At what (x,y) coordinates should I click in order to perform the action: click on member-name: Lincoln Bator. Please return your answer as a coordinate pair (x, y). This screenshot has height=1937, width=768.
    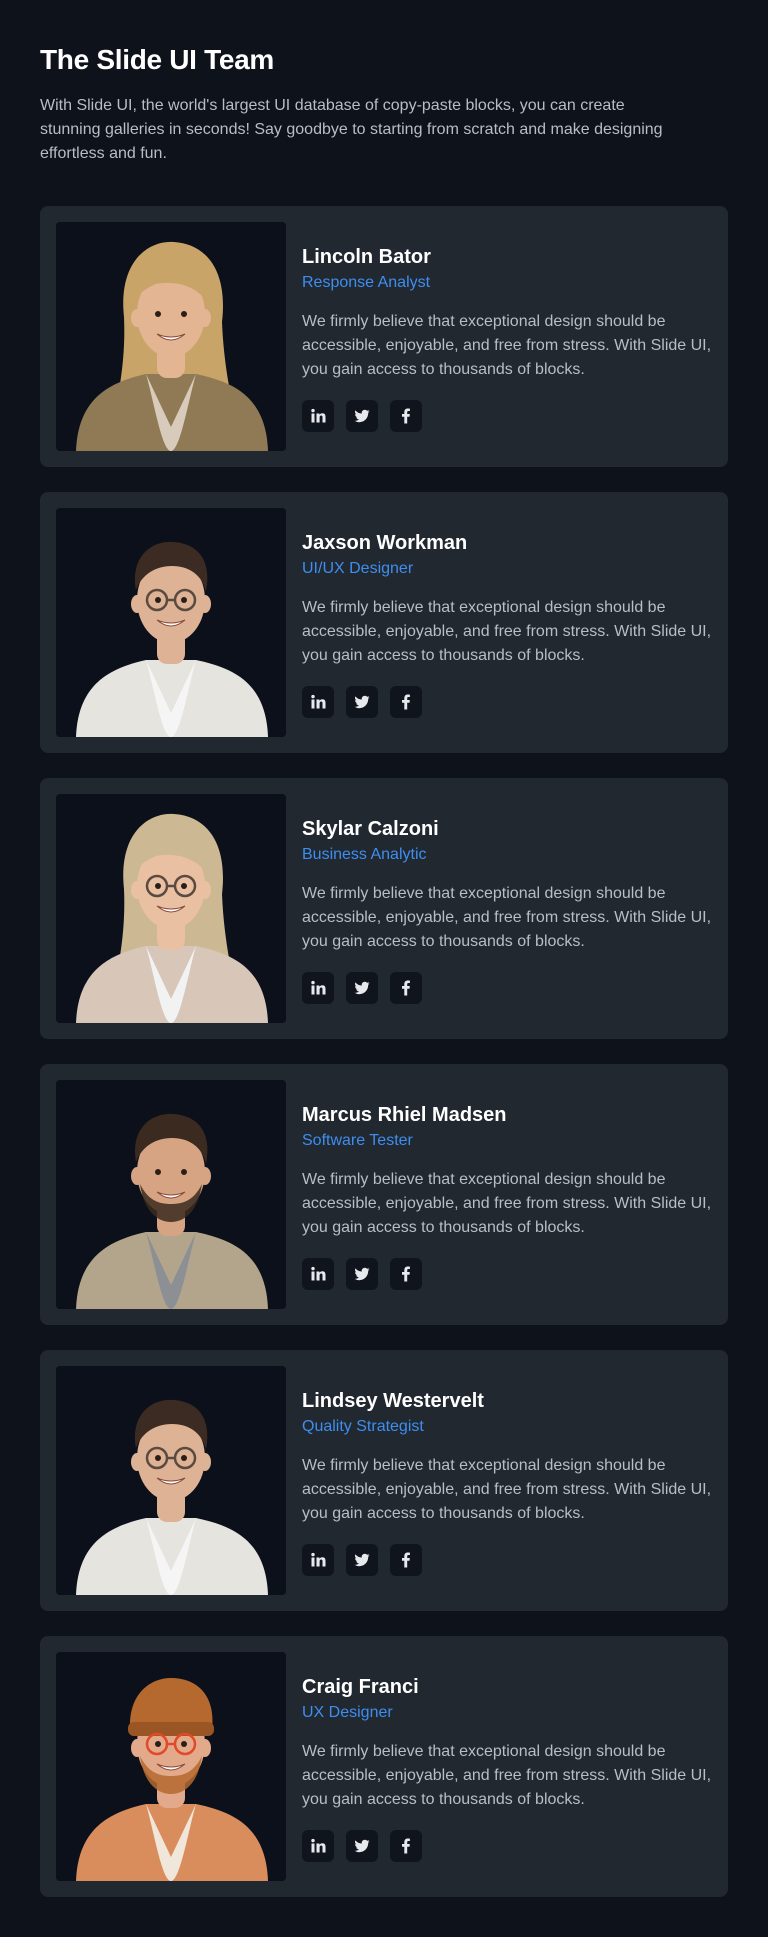
    Looking at the image, I should click on (366, 257).